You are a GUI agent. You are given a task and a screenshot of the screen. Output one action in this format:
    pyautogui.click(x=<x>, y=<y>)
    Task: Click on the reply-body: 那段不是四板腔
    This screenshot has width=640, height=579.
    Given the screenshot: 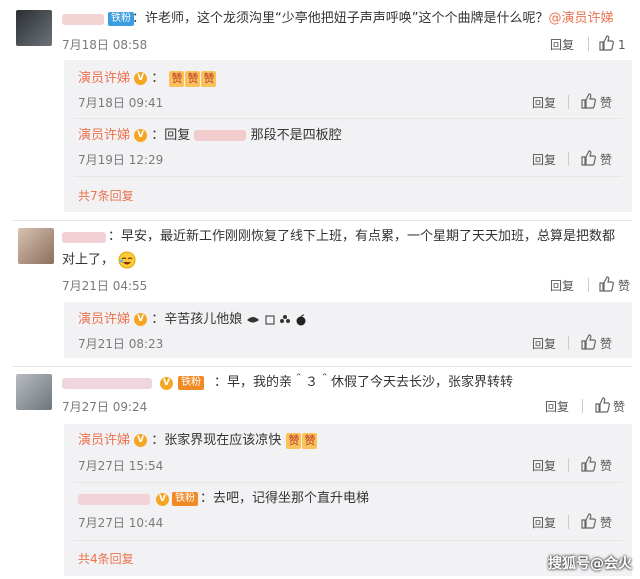 What is the action you would take?
    pyautogui.click(x=296, y=135)
    